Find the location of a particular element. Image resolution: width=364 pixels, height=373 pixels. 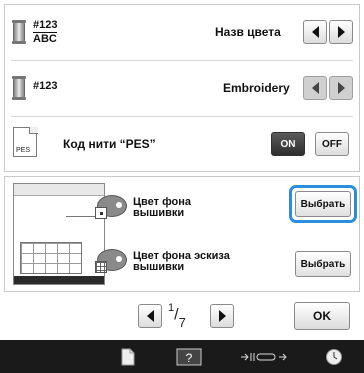

next-page-button is located at coordinates (222, 316).